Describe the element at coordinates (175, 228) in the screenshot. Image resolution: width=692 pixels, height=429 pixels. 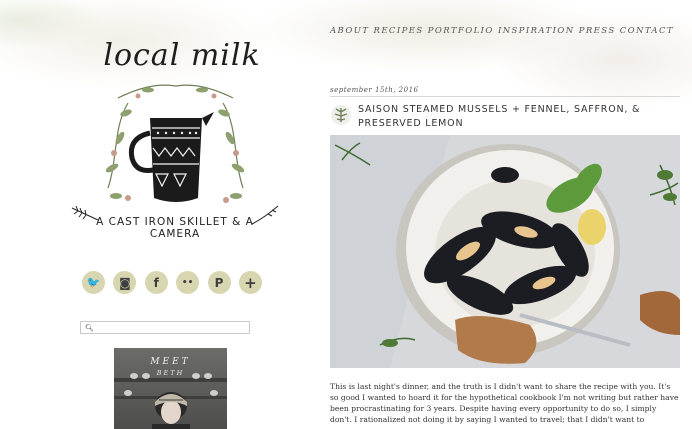
I see `logo-tagline: A CAST IRON SKILLET & A CAMERA` at that location.